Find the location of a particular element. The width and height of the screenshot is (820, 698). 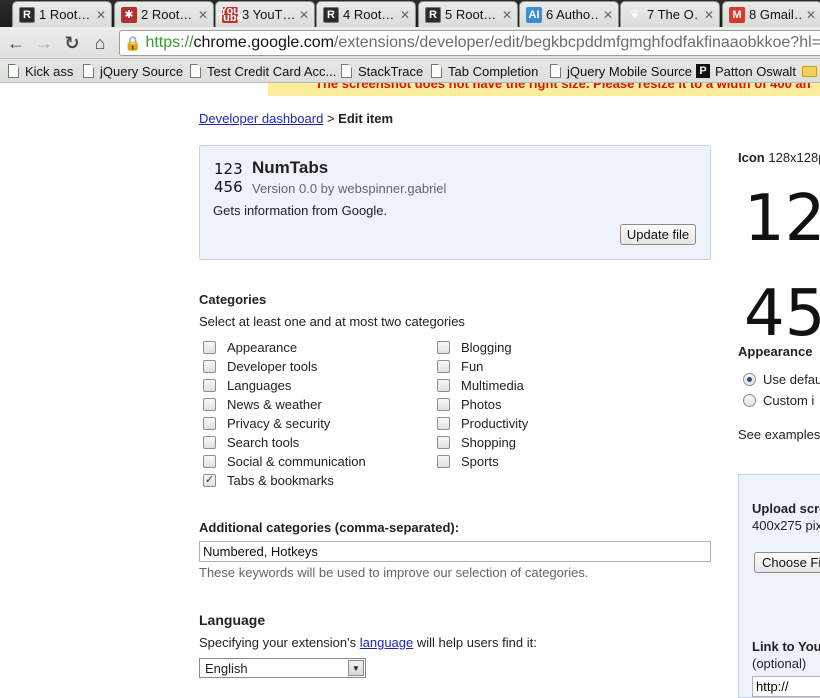

category-checkbox: Privacy & security is located at coordinates (266, 423).